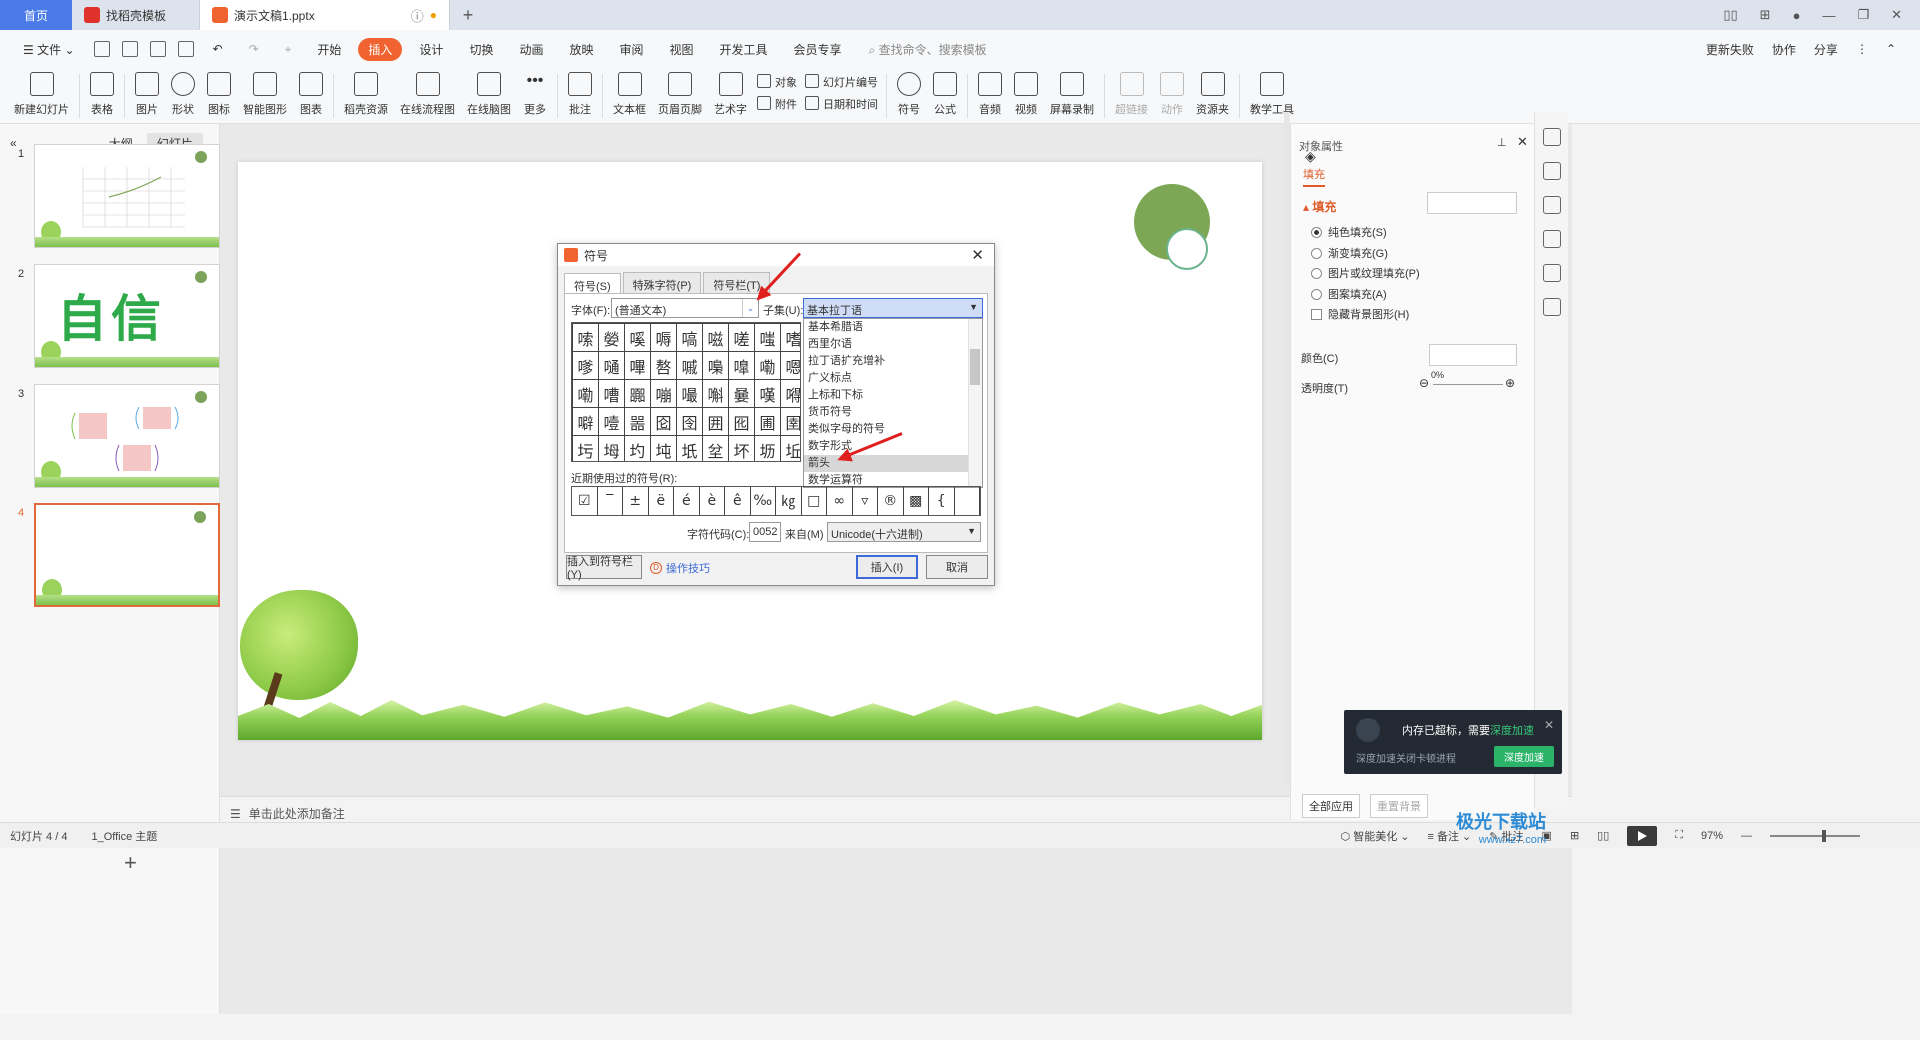  I want to click on symbol-cell: 坉, so click(663, 448).